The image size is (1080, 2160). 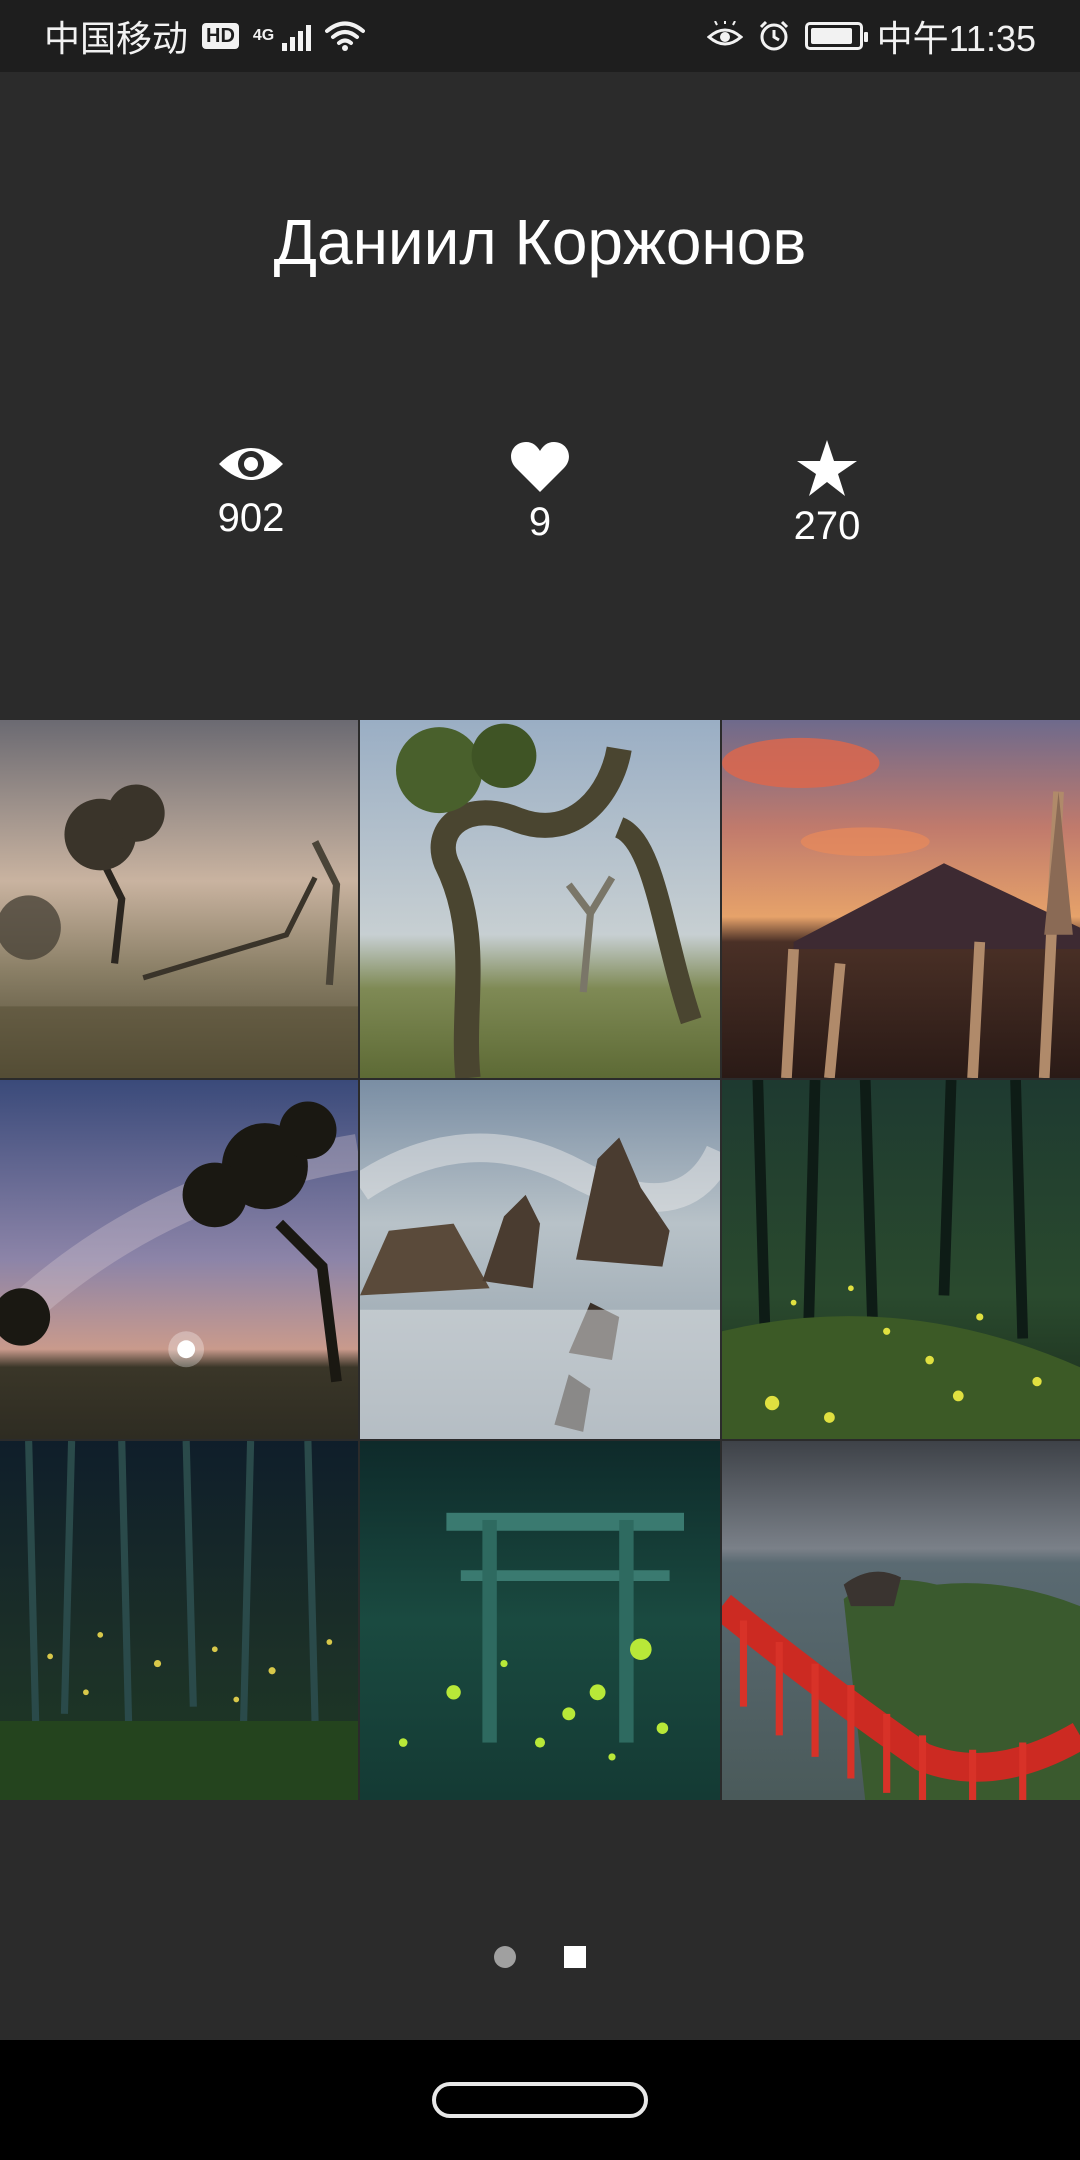 I want to click on favorites-count: 270, so click(x=827, y=526).